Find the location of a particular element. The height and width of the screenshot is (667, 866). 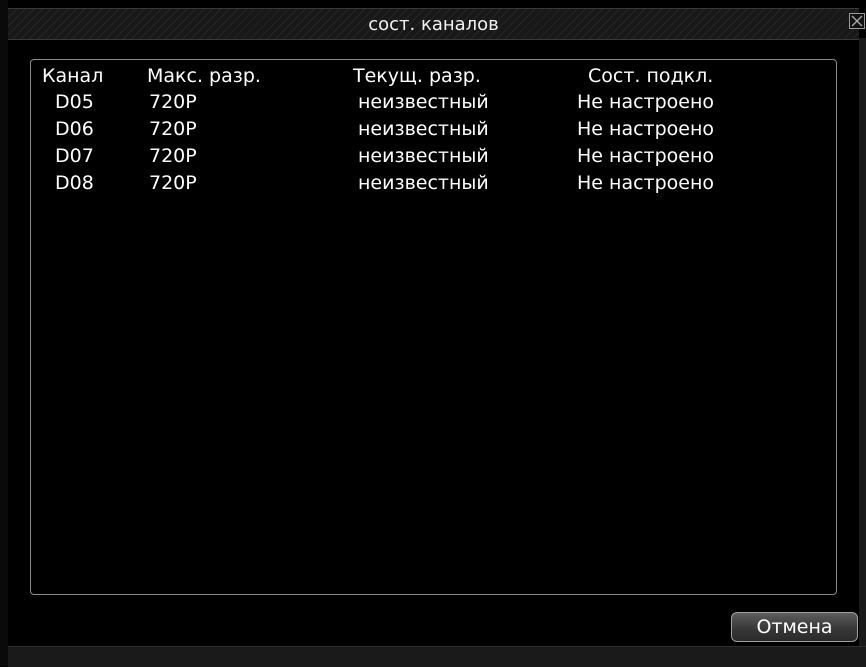

cancel-button: Отмена is located at coordinates (794, 627).